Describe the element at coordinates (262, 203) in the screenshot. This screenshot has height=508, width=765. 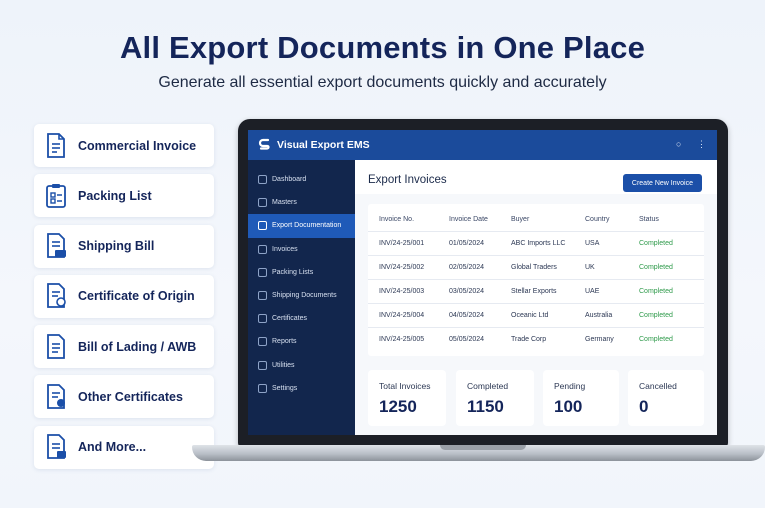
I see `masters-icon` at that location.